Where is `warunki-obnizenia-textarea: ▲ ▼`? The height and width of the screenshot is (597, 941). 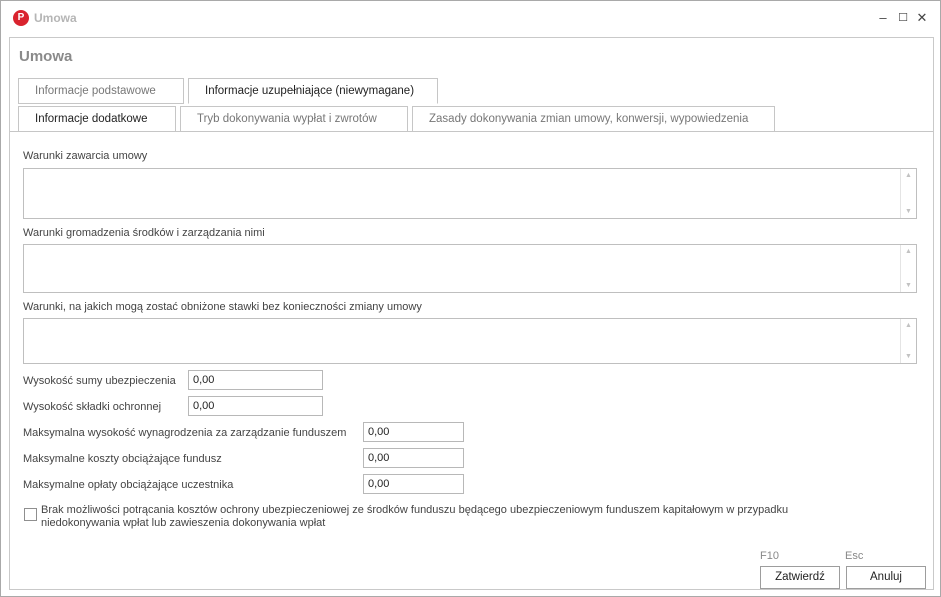
warunki-obnizenia-textarea: ▲ ▼ is located at coordinates (470, 341).